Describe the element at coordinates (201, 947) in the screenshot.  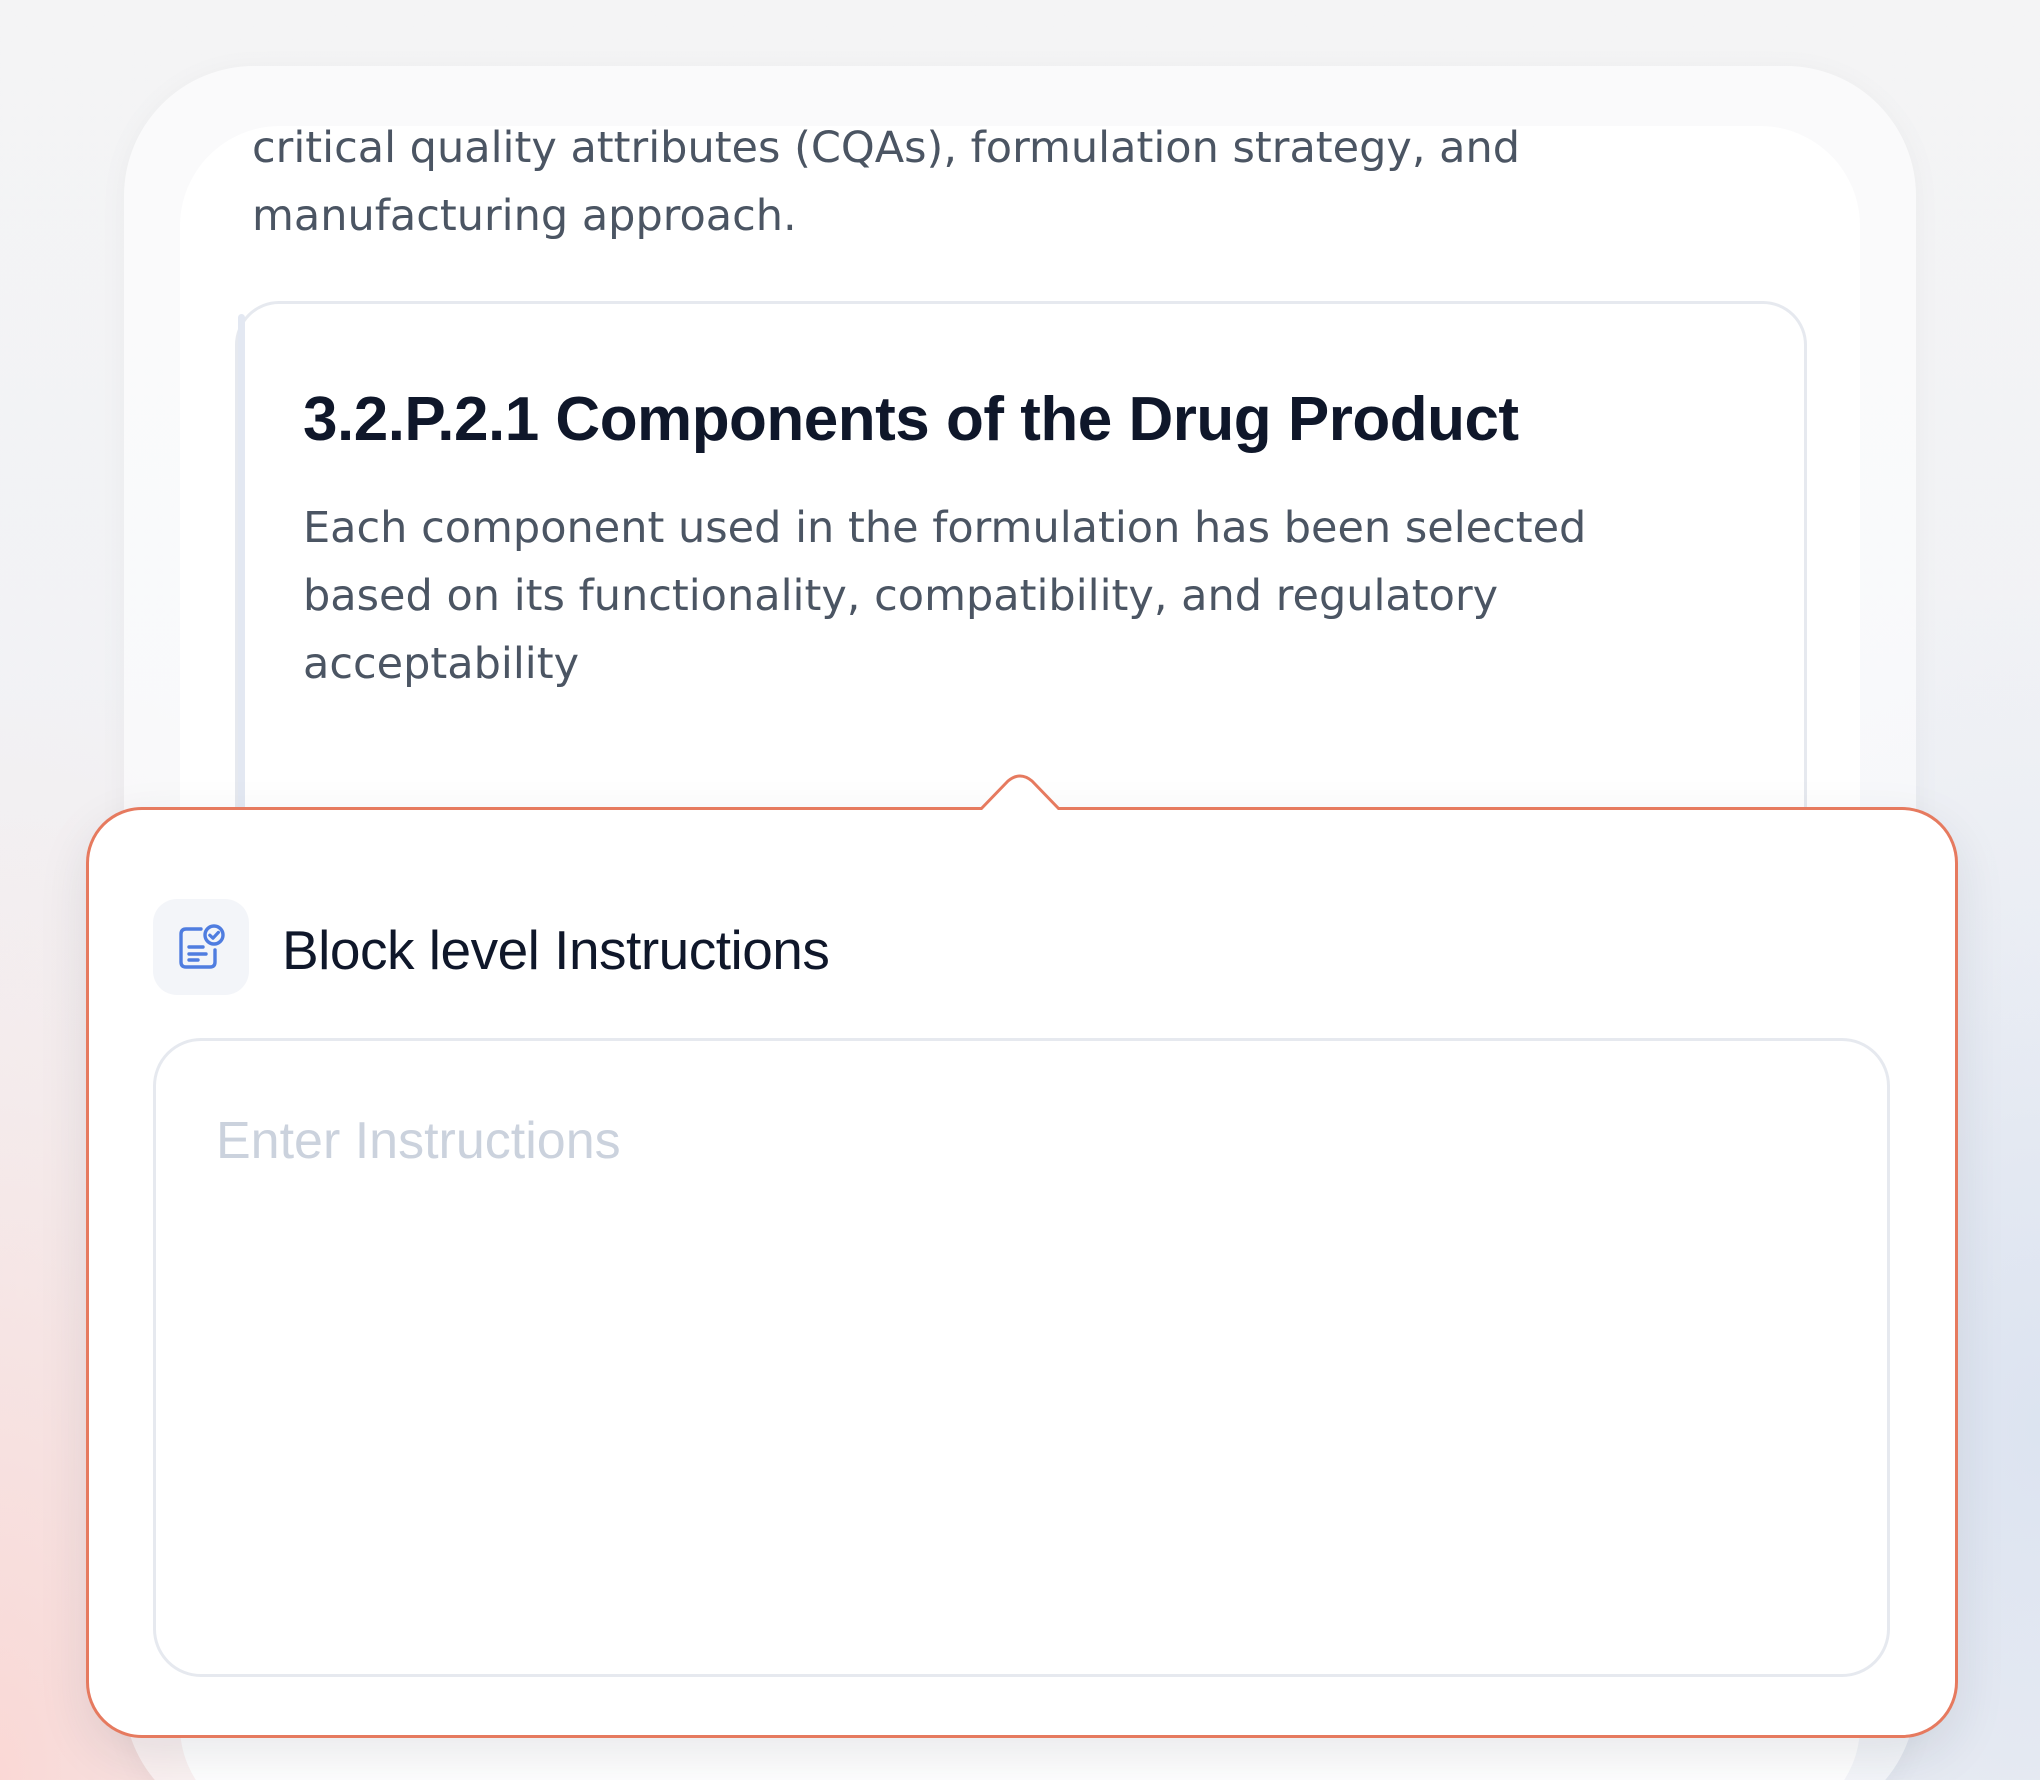
I see `clipboard-check-icon` at that location.